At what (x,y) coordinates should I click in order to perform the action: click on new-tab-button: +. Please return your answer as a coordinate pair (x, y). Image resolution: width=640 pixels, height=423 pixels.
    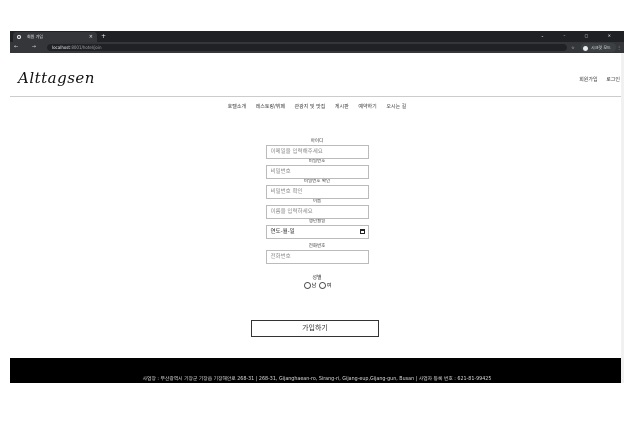
    Looking at the image, I should click on (103, 36).